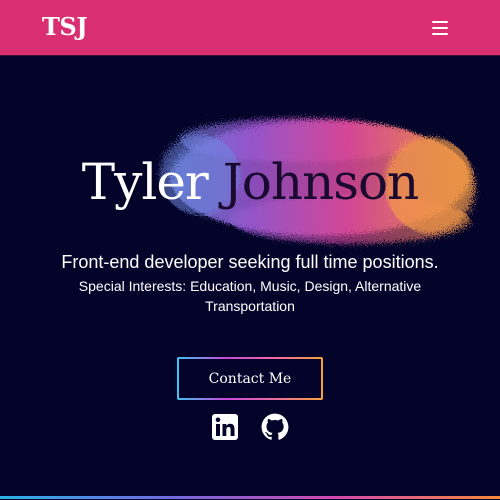  What do you see at coordinates (275, 427) in the screenshot?
I see `github-icon` at bounding box center [275, 427].